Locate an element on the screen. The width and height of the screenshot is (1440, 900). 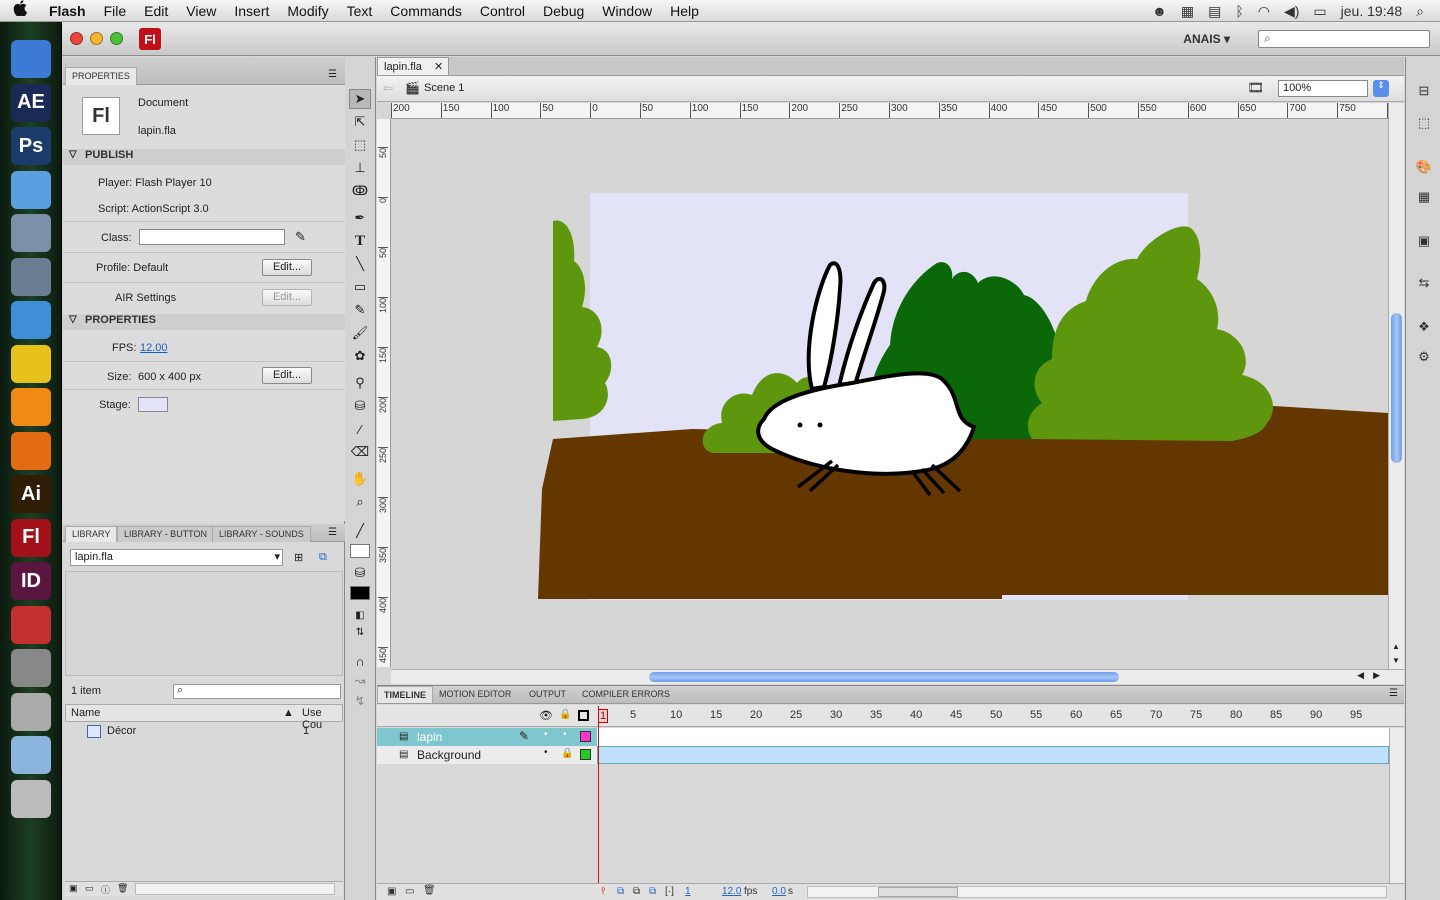
battery-icon: ▭ is located at coordinates (1319, 11).